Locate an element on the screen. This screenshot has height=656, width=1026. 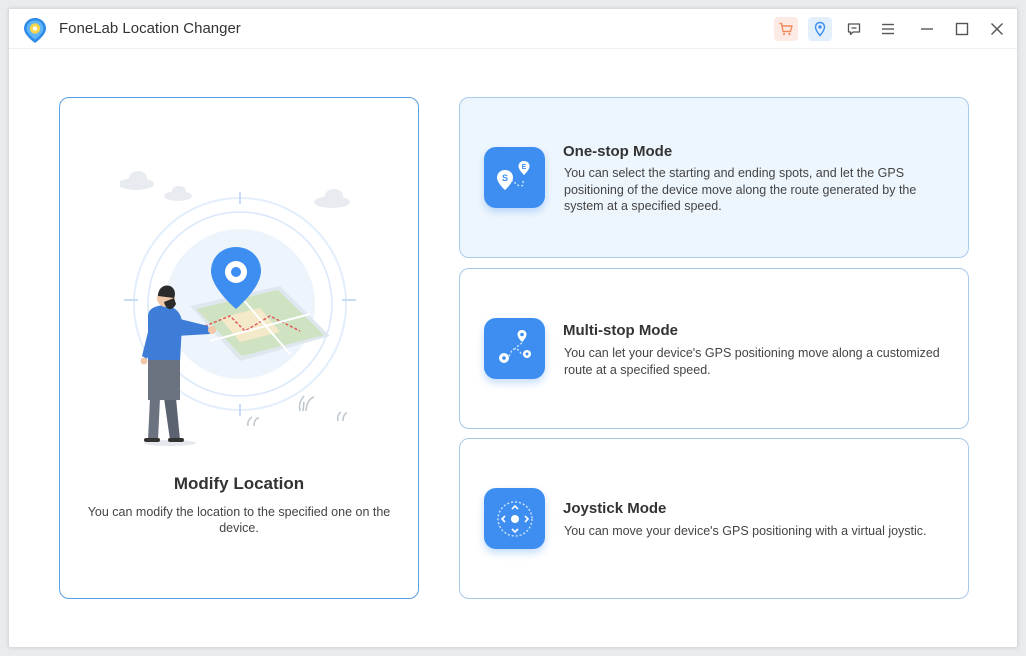
map-pin-logo-icon is located at coordinates (35, 30).